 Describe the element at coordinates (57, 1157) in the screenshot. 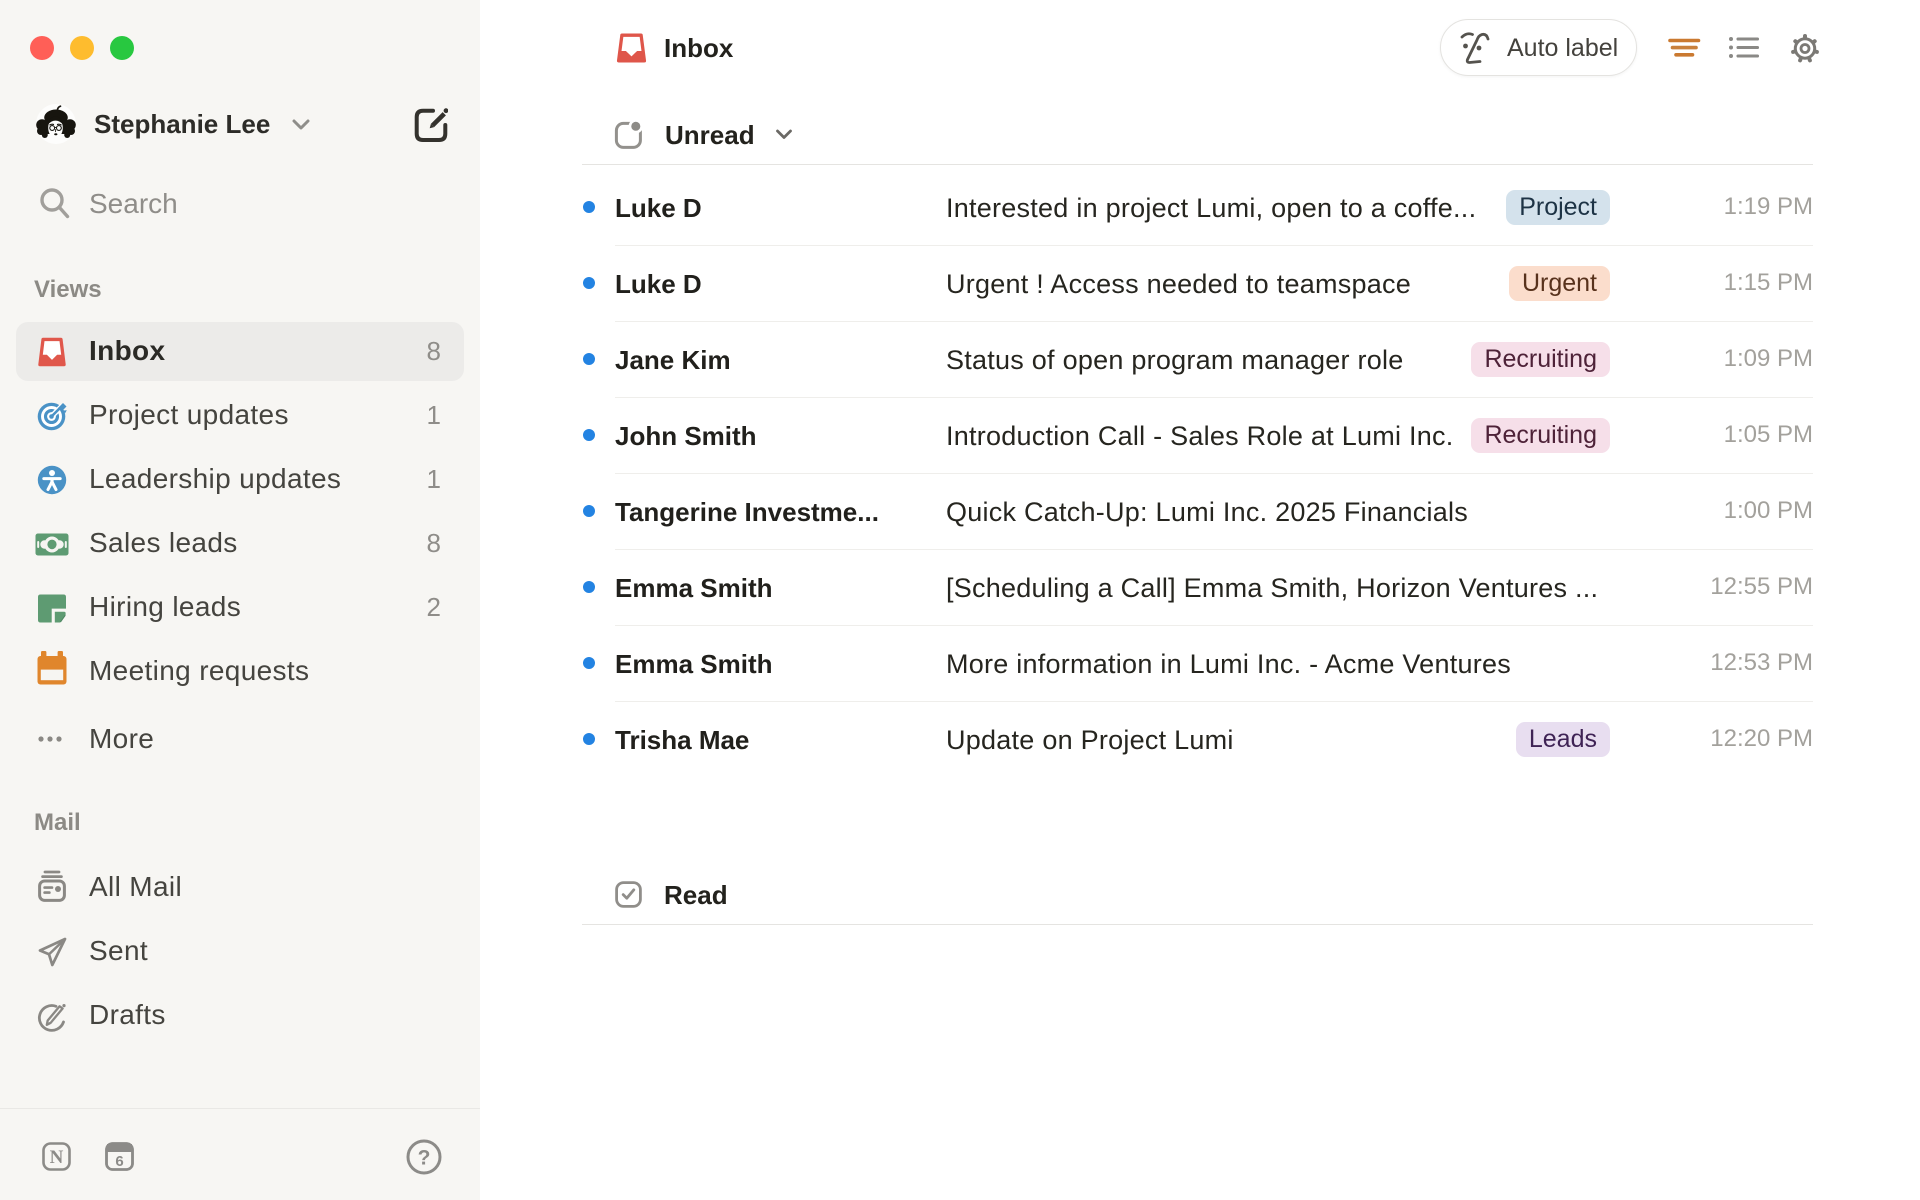

I see `svg-text: N` at that location.